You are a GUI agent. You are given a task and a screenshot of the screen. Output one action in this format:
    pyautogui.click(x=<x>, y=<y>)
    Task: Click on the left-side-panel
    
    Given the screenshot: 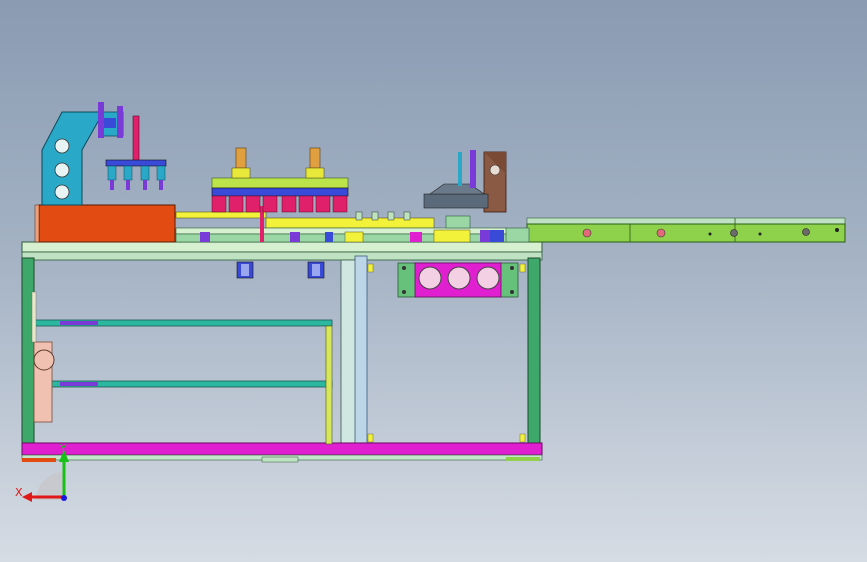 What is the action you would take?
    pyautogui.click(x=43, y=357)
    